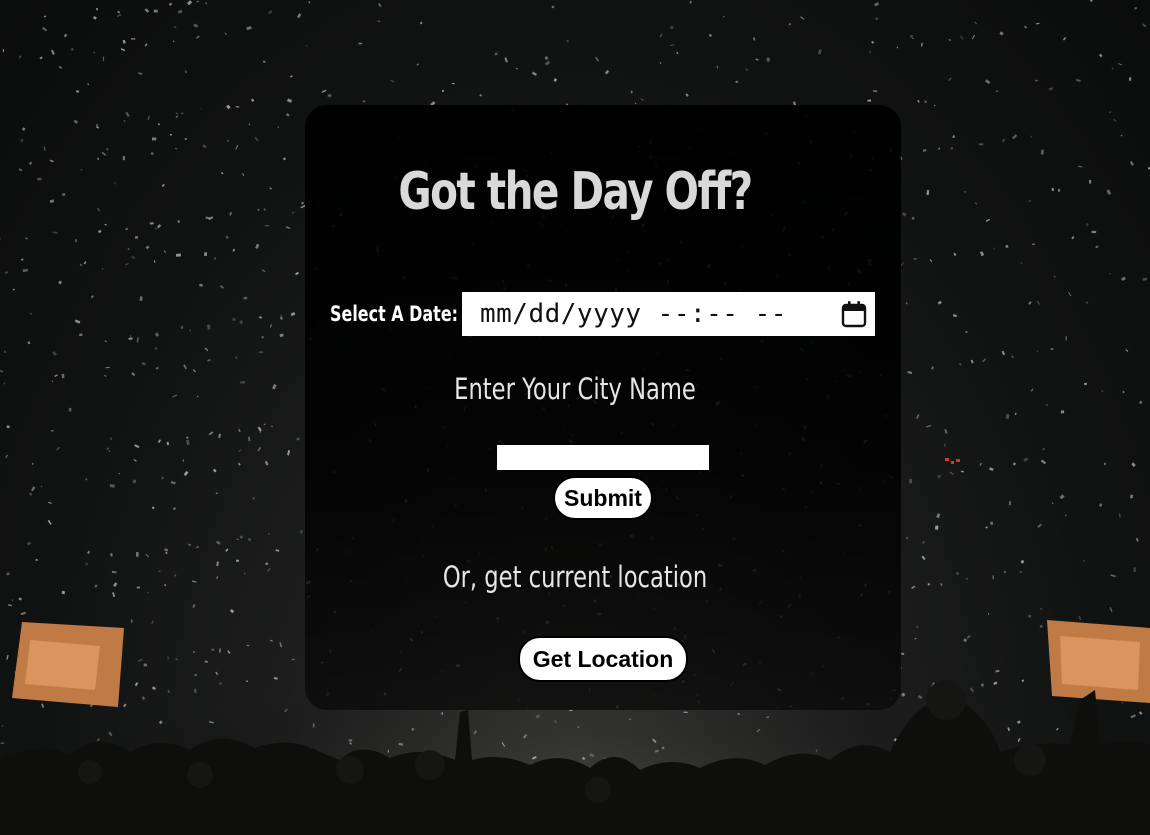 This screenshot has height=835, width=1150. I want to click on right-stage-screen, so click(1098, 661).